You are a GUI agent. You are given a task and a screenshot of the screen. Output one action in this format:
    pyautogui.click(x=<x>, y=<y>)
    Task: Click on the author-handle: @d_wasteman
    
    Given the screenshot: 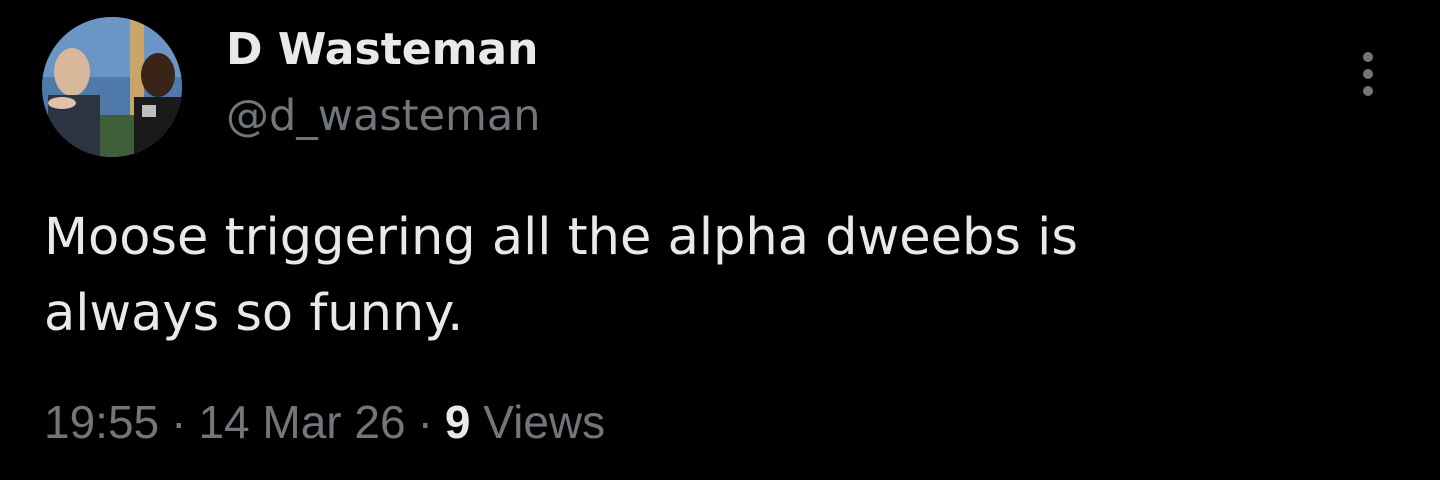 What is the action you would take?
    pyautogui.click(x=383, y=116)
    